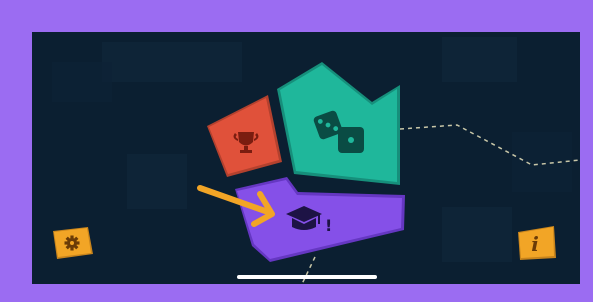 Image resolution: width=593 pixels, height=302 pixels. I want to click on info-icon: i, so click(535, 244).